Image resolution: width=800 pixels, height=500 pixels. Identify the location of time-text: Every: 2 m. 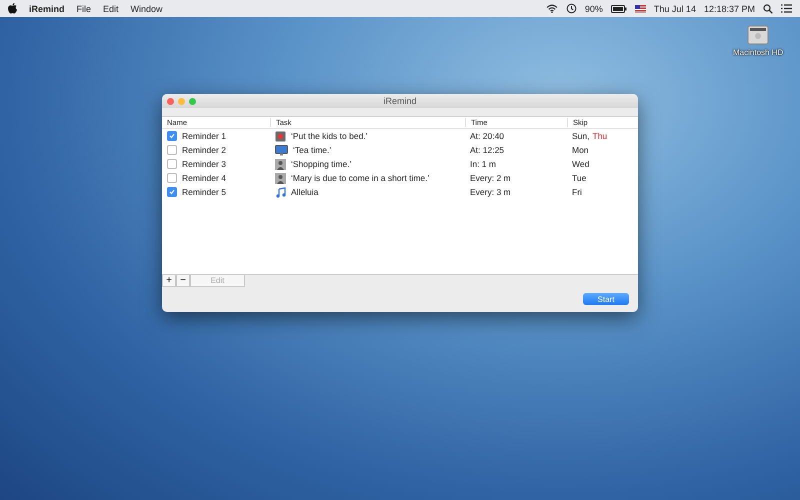
(490, 178).